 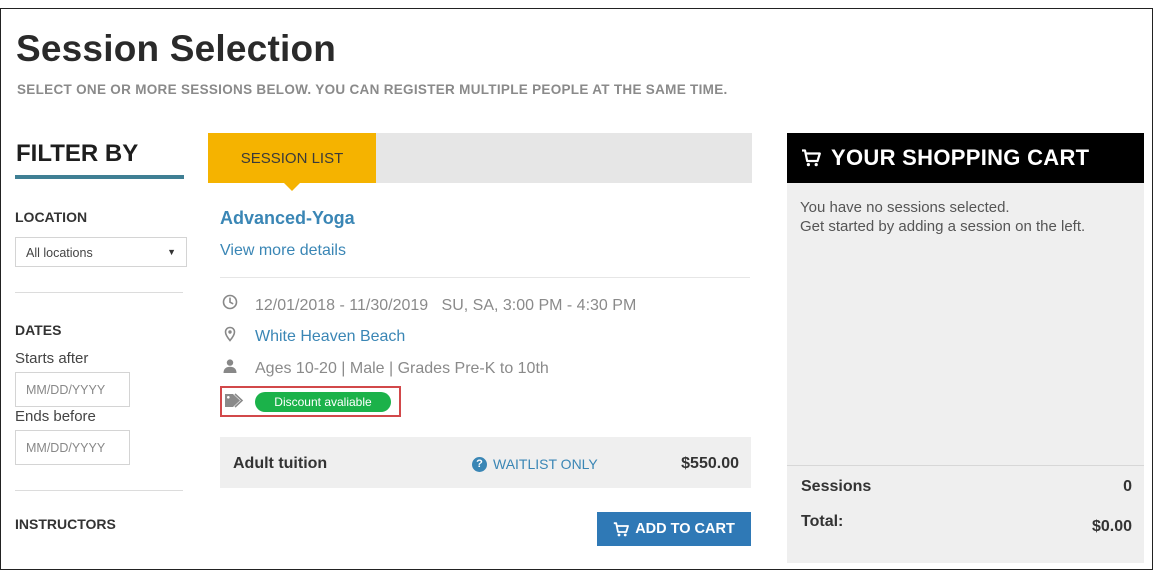 I want to click on price-row: Adult tuition ? WAITLIST ONLY $550.00, so click(x=485, y=462).